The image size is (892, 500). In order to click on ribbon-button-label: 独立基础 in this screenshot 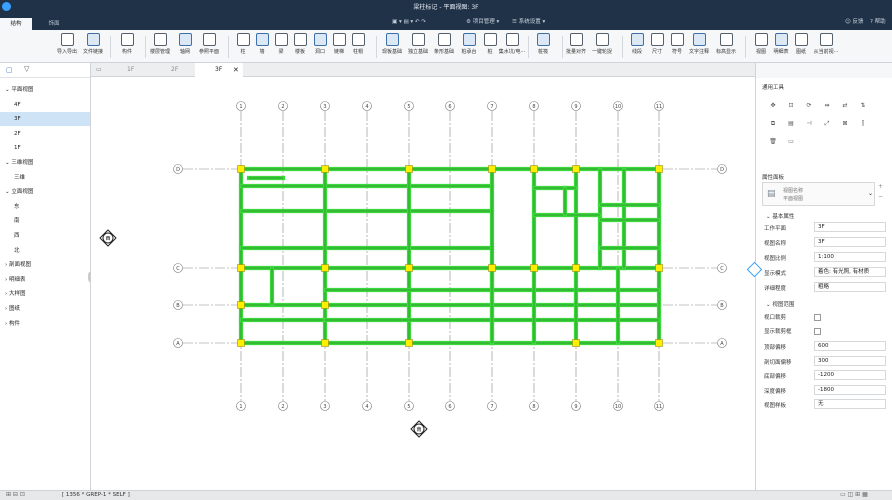, I will do `click(417, 52)`.